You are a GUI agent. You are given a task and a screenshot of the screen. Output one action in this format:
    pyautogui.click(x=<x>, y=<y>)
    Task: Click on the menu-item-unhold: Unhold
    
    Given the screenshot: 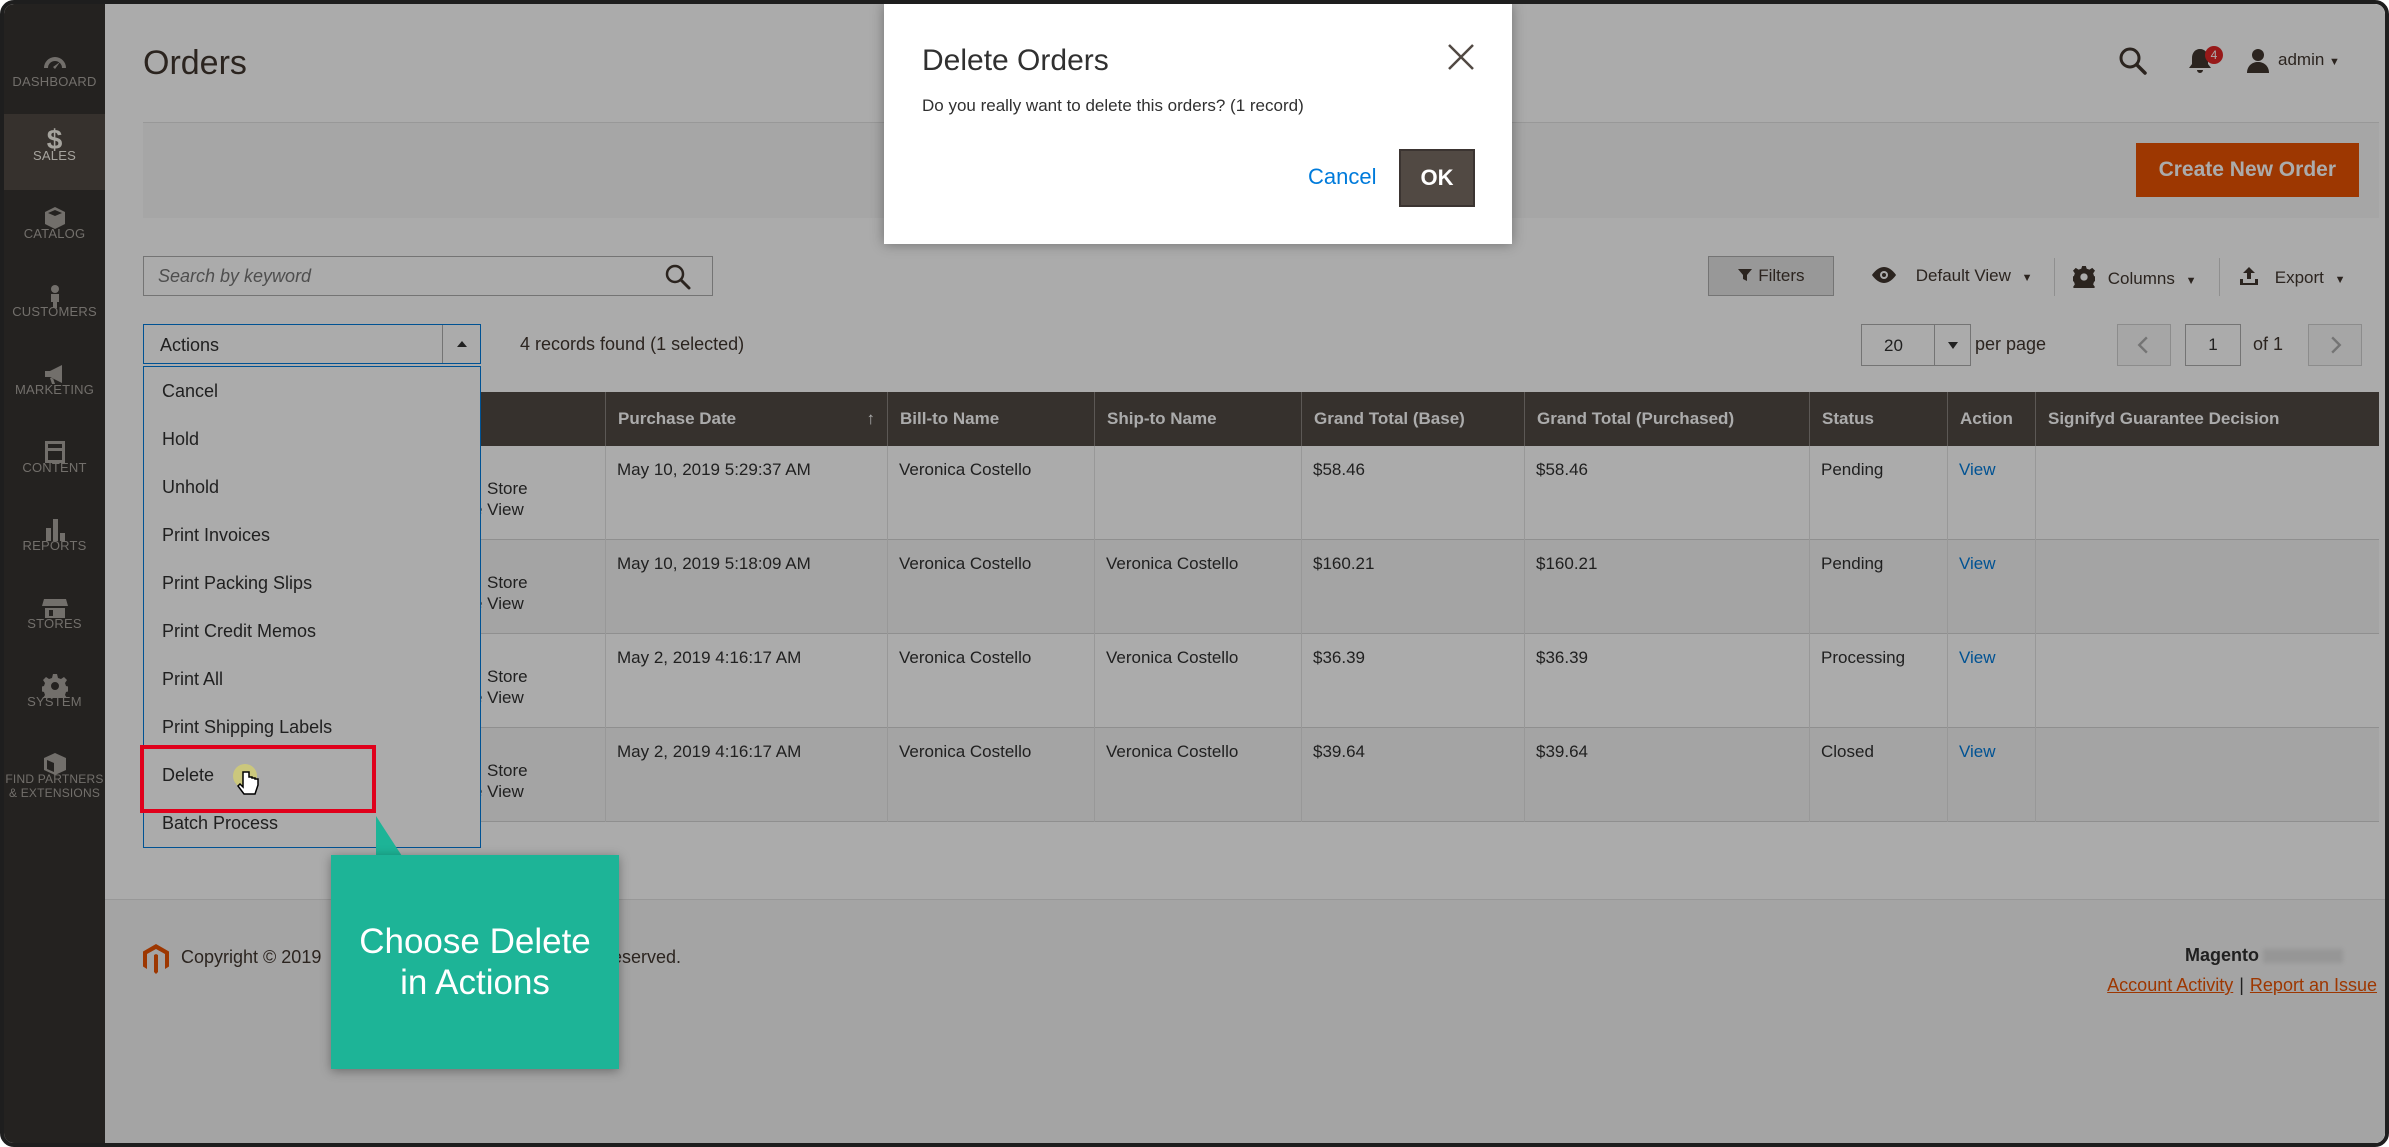 What is the action you would take?
    pyautogui.click(x=190, y=487)
    